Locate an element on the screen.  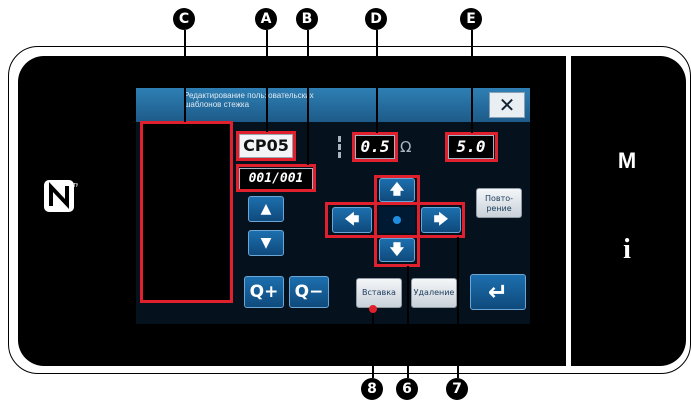
repeat-button: Повто- рение is located at coordinates (499, 203).